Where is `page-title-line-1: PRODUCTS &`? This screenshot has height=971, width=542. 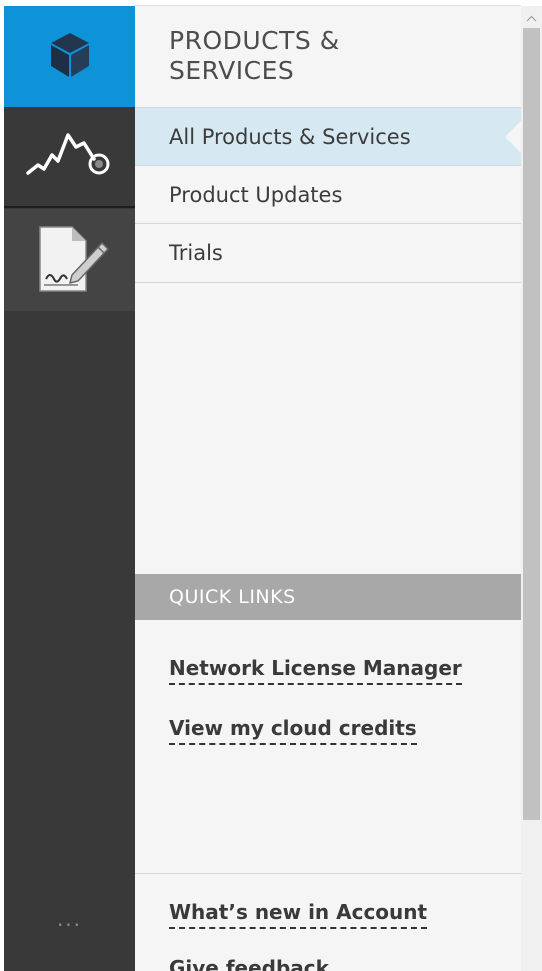
page-title-line-1: PRODUCTS & is located at coordinates (254, 40).